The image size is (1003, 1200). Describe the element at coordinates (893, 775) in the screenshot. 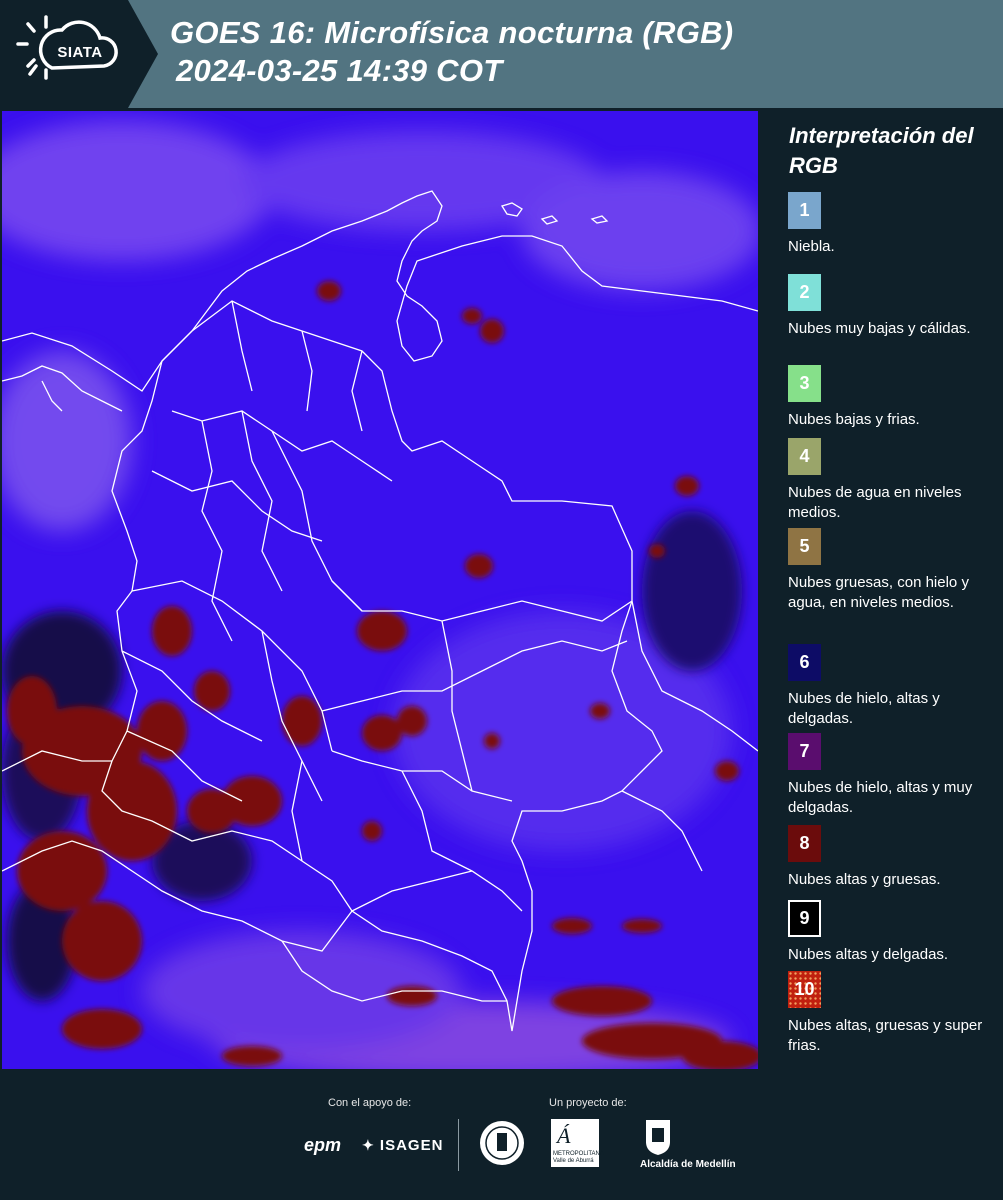

I see `legend-item-7: 7 Nubes de hielo, altas y muy delgadas.` at that location.